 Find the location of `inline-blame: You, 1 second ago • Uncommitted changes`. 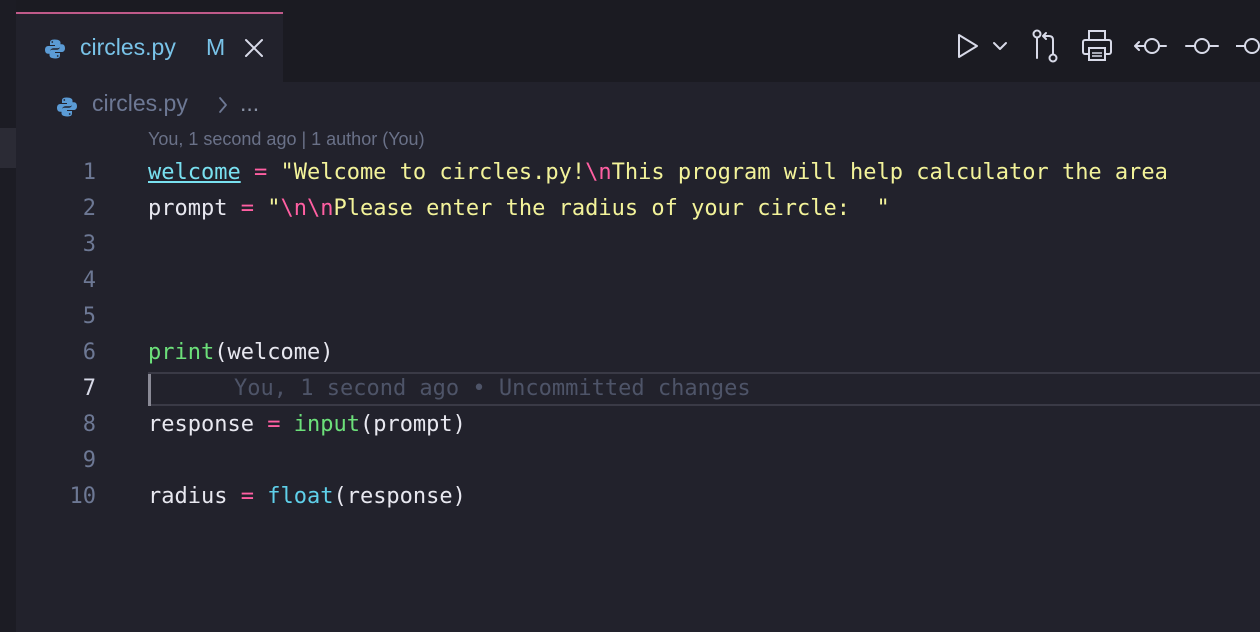

inline-blame: You, 1 second ago • Uncommitted changes is located at coordinates (492, 388).